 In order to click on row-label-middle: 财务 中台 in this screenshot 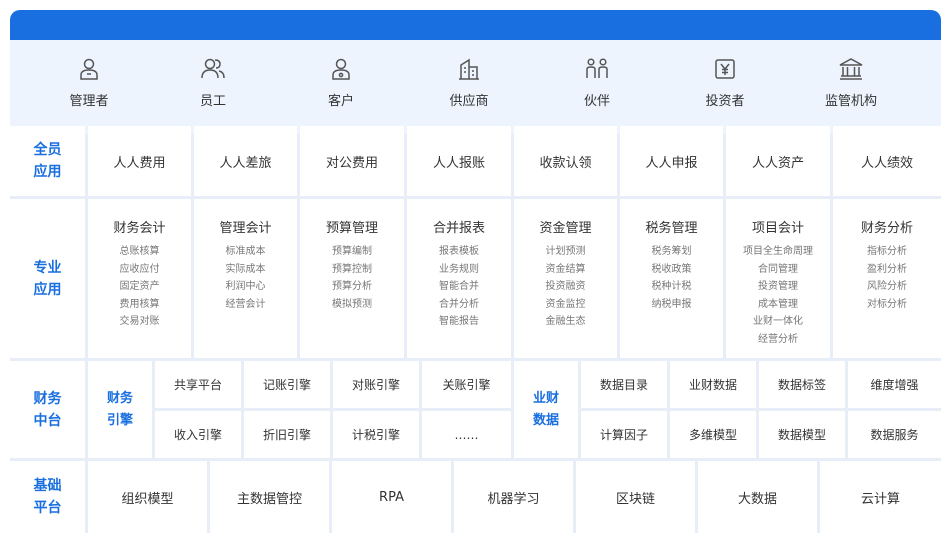, I will do `click(47, 409)`.